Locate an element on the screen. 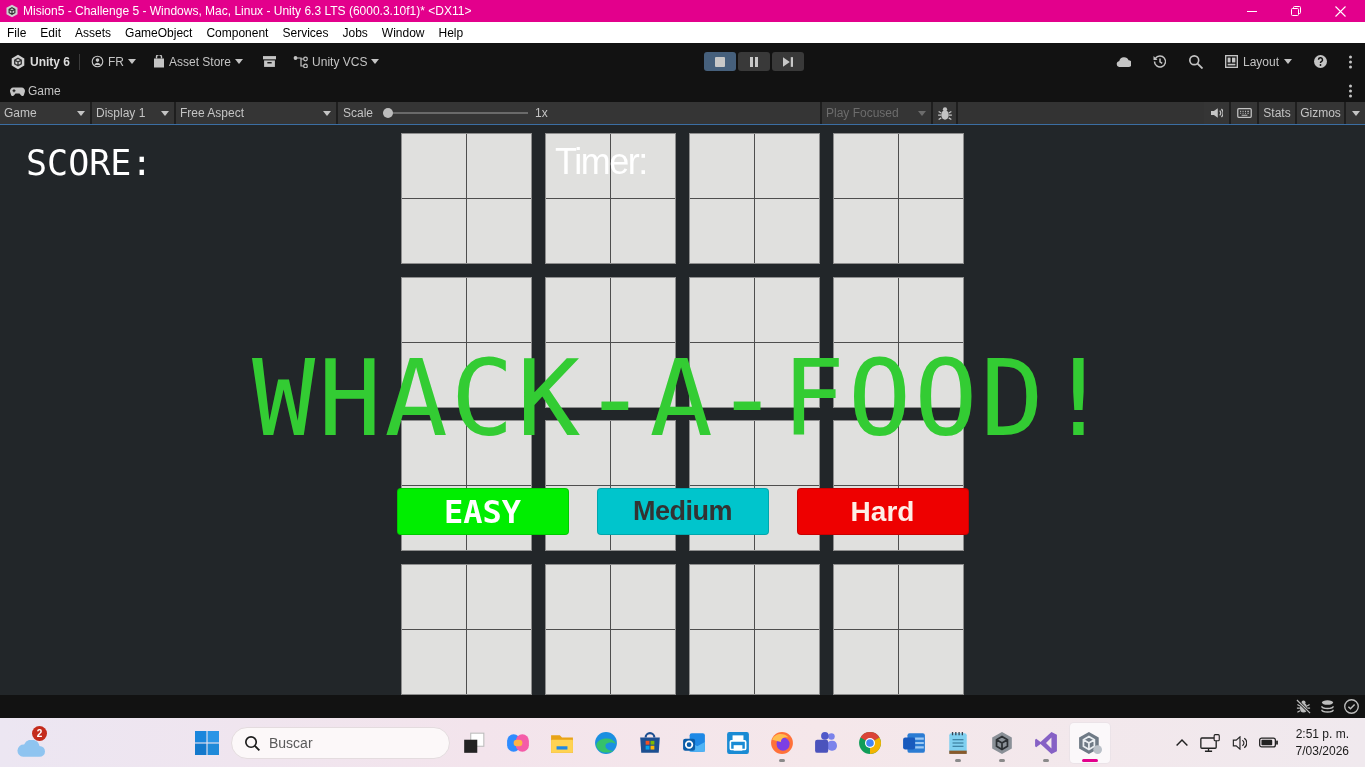 Image resolution: width=1365 pixels, height=767 pixels. slider-thumb is located at coordinates (388, 113).